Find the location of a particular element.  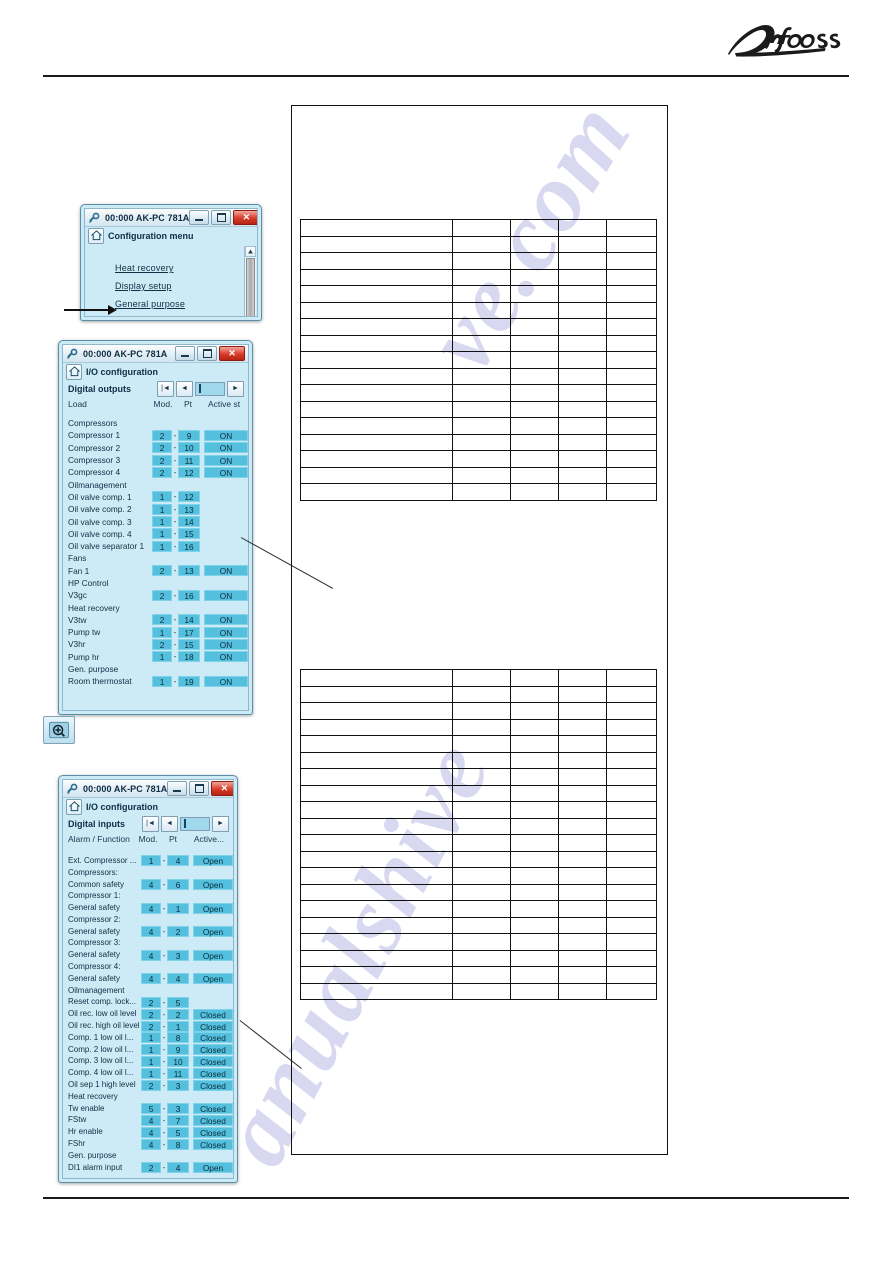

close-button: ✕ is located at coordinates (222, 788).